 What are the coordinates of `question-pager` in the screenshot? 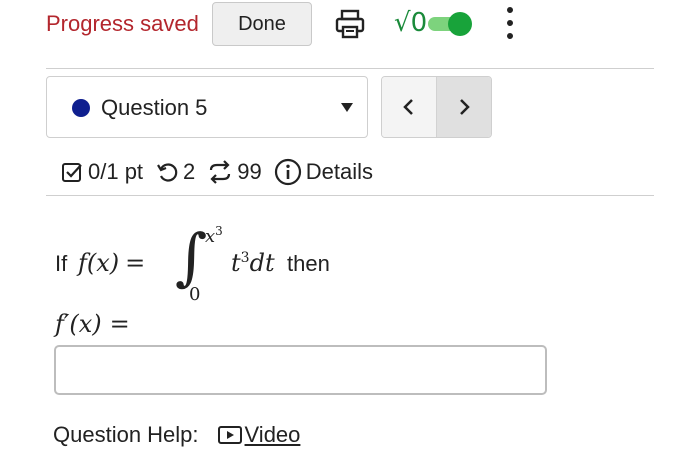 It's located at (436, 107).